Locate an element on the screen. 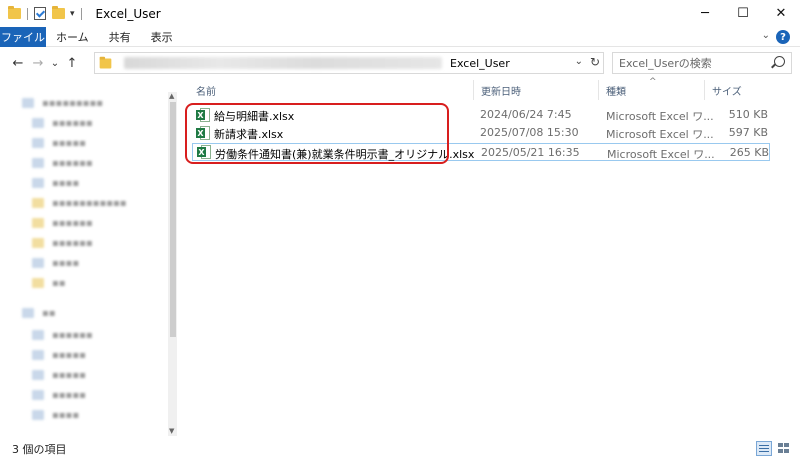 This screenshot has height=459, width=800. search-input is located at coordinates (694, 63).